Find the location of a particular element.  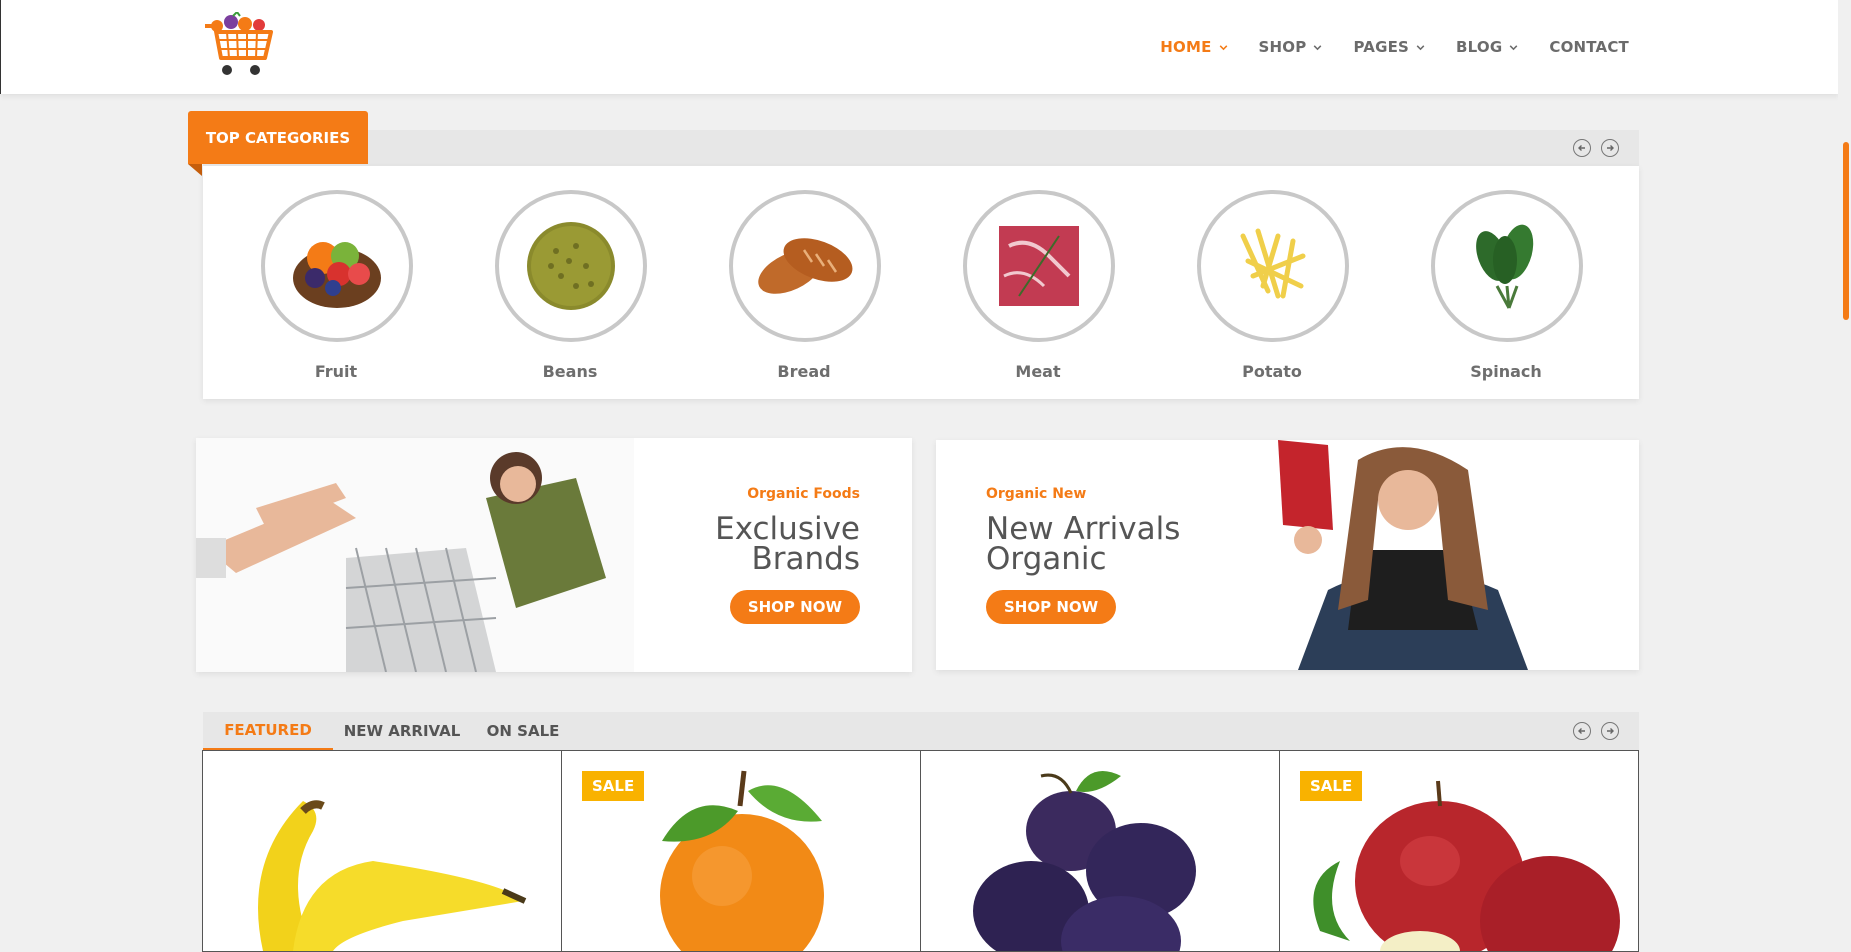

bread-icon is located at coordinates (805, 266).